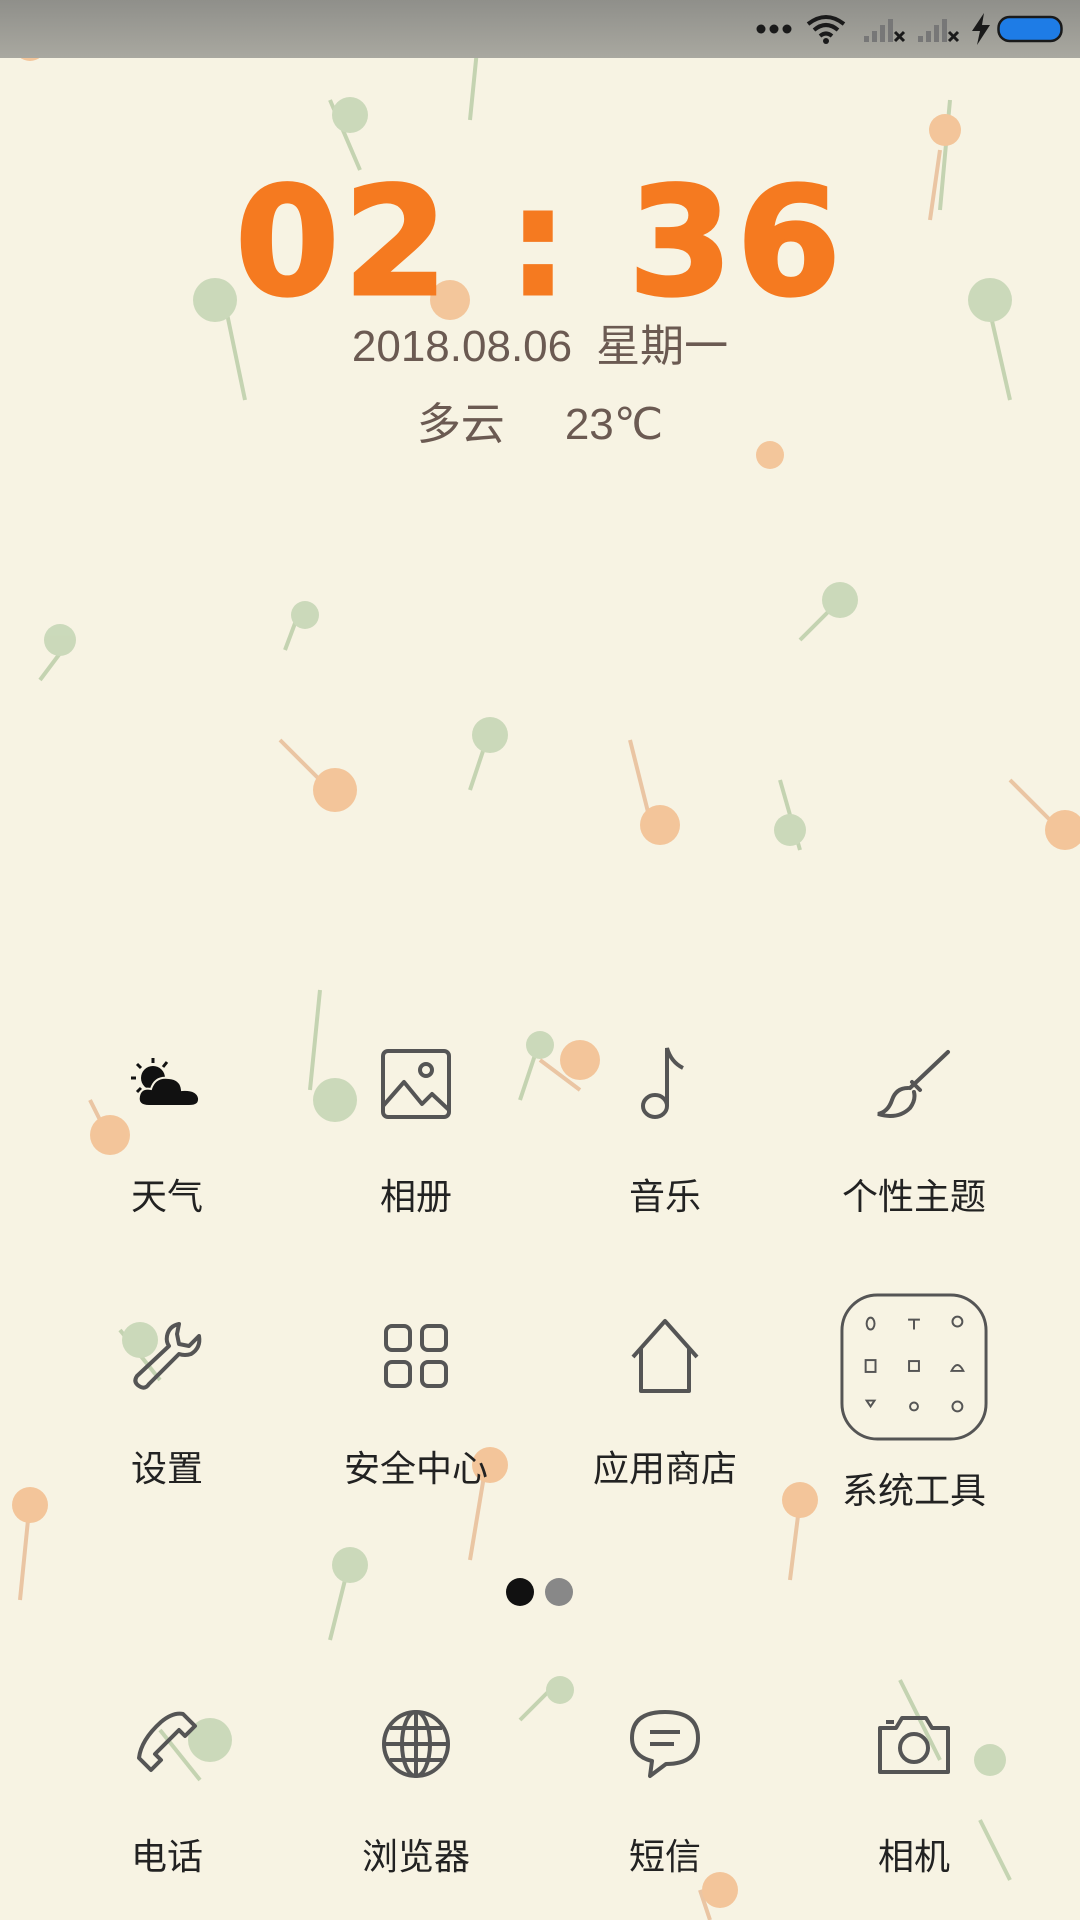 The image size is (1080, 1920). What do you see at coordinates (664, 1468) in the screenshot?
I see `app-label: 应用商店` at bounding box center [664, 1468].